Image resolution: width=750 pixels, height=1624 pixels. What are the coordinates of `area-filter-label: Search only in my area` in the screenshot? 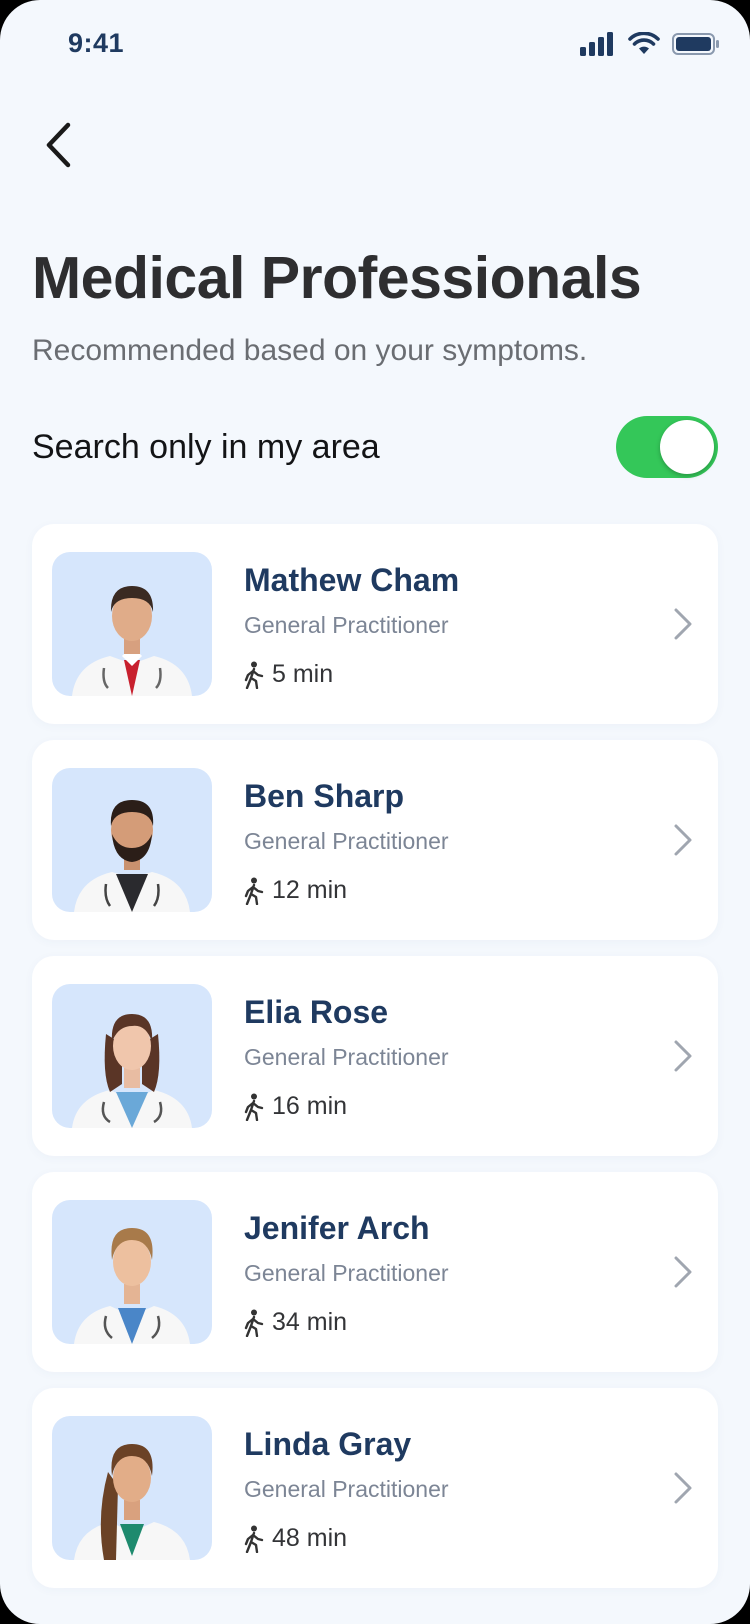 It's located at (206, 447).